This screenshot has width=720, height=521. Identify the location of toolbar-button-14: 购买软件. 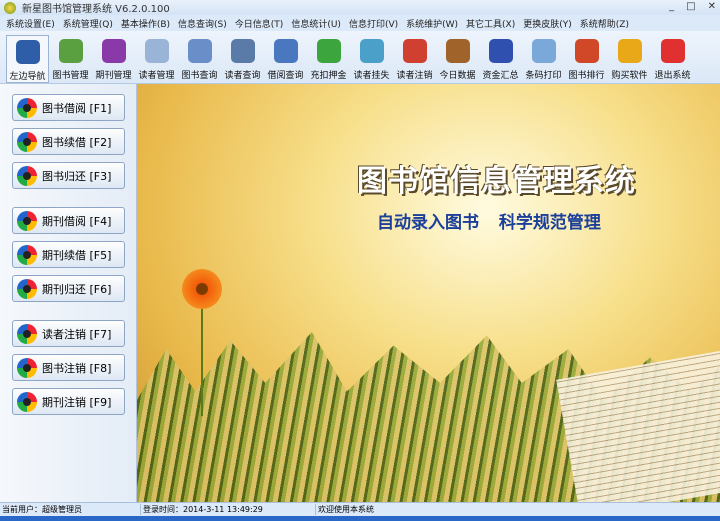
(629, 59).